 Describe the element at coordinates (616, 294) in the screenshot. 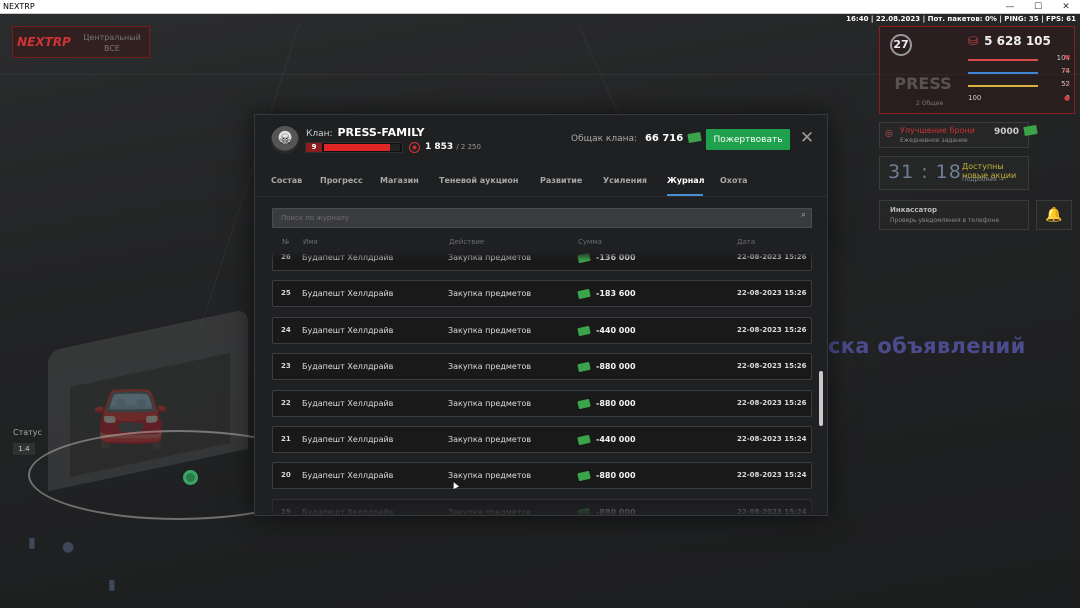

I see `row-amount: -183 600` at that location.